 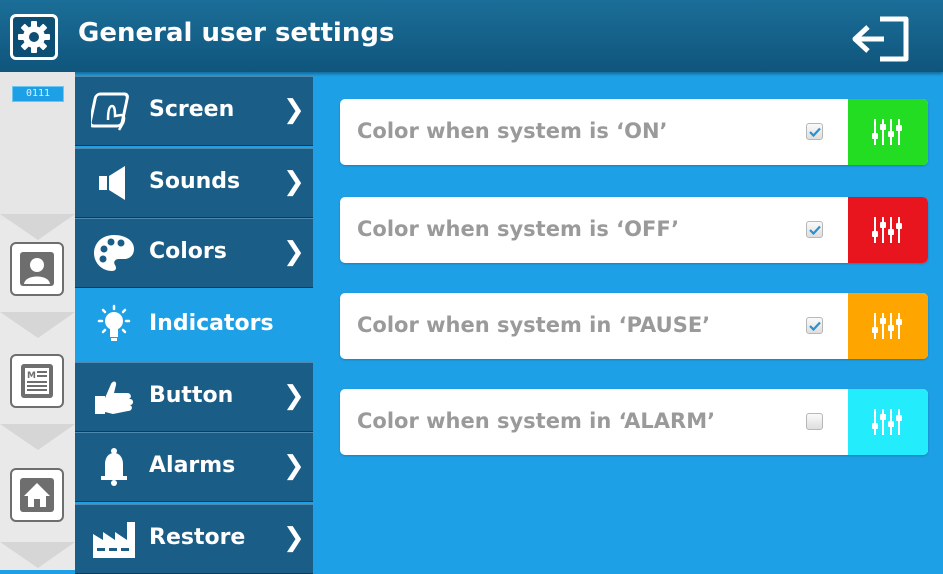 What do you see at coordinates (188, 251) in the screenshot?
I see `menu-item-label: Colors` at bounding box center [188, 251].